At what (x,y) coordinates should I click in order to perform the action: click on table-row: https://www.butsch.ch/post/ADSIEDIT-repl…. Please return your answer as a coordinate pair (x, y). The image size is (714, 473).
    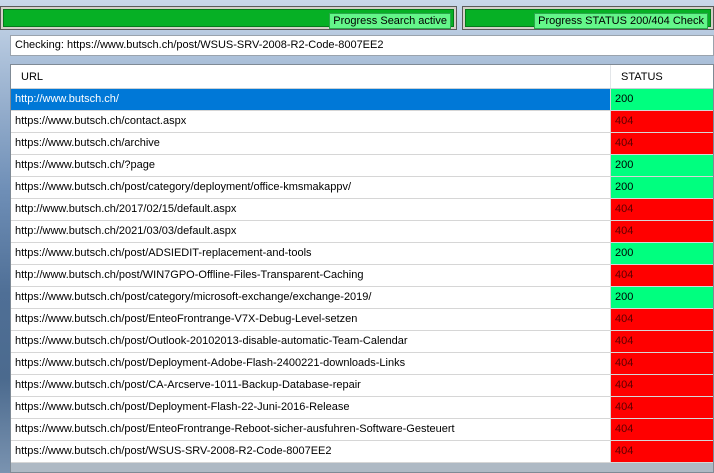
    Looking at the image, I should click on (362, 254).